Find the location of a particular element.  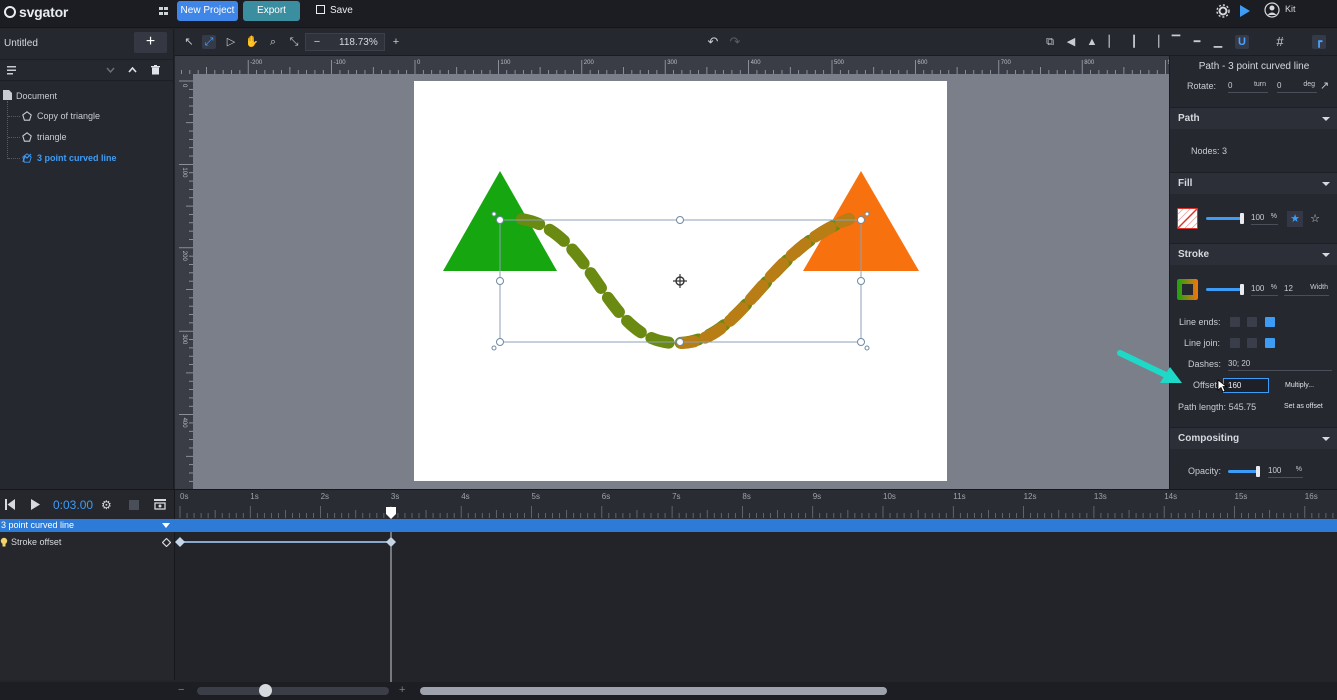

timeline-bottom-bar: − + is located at coordinates (668, 691).